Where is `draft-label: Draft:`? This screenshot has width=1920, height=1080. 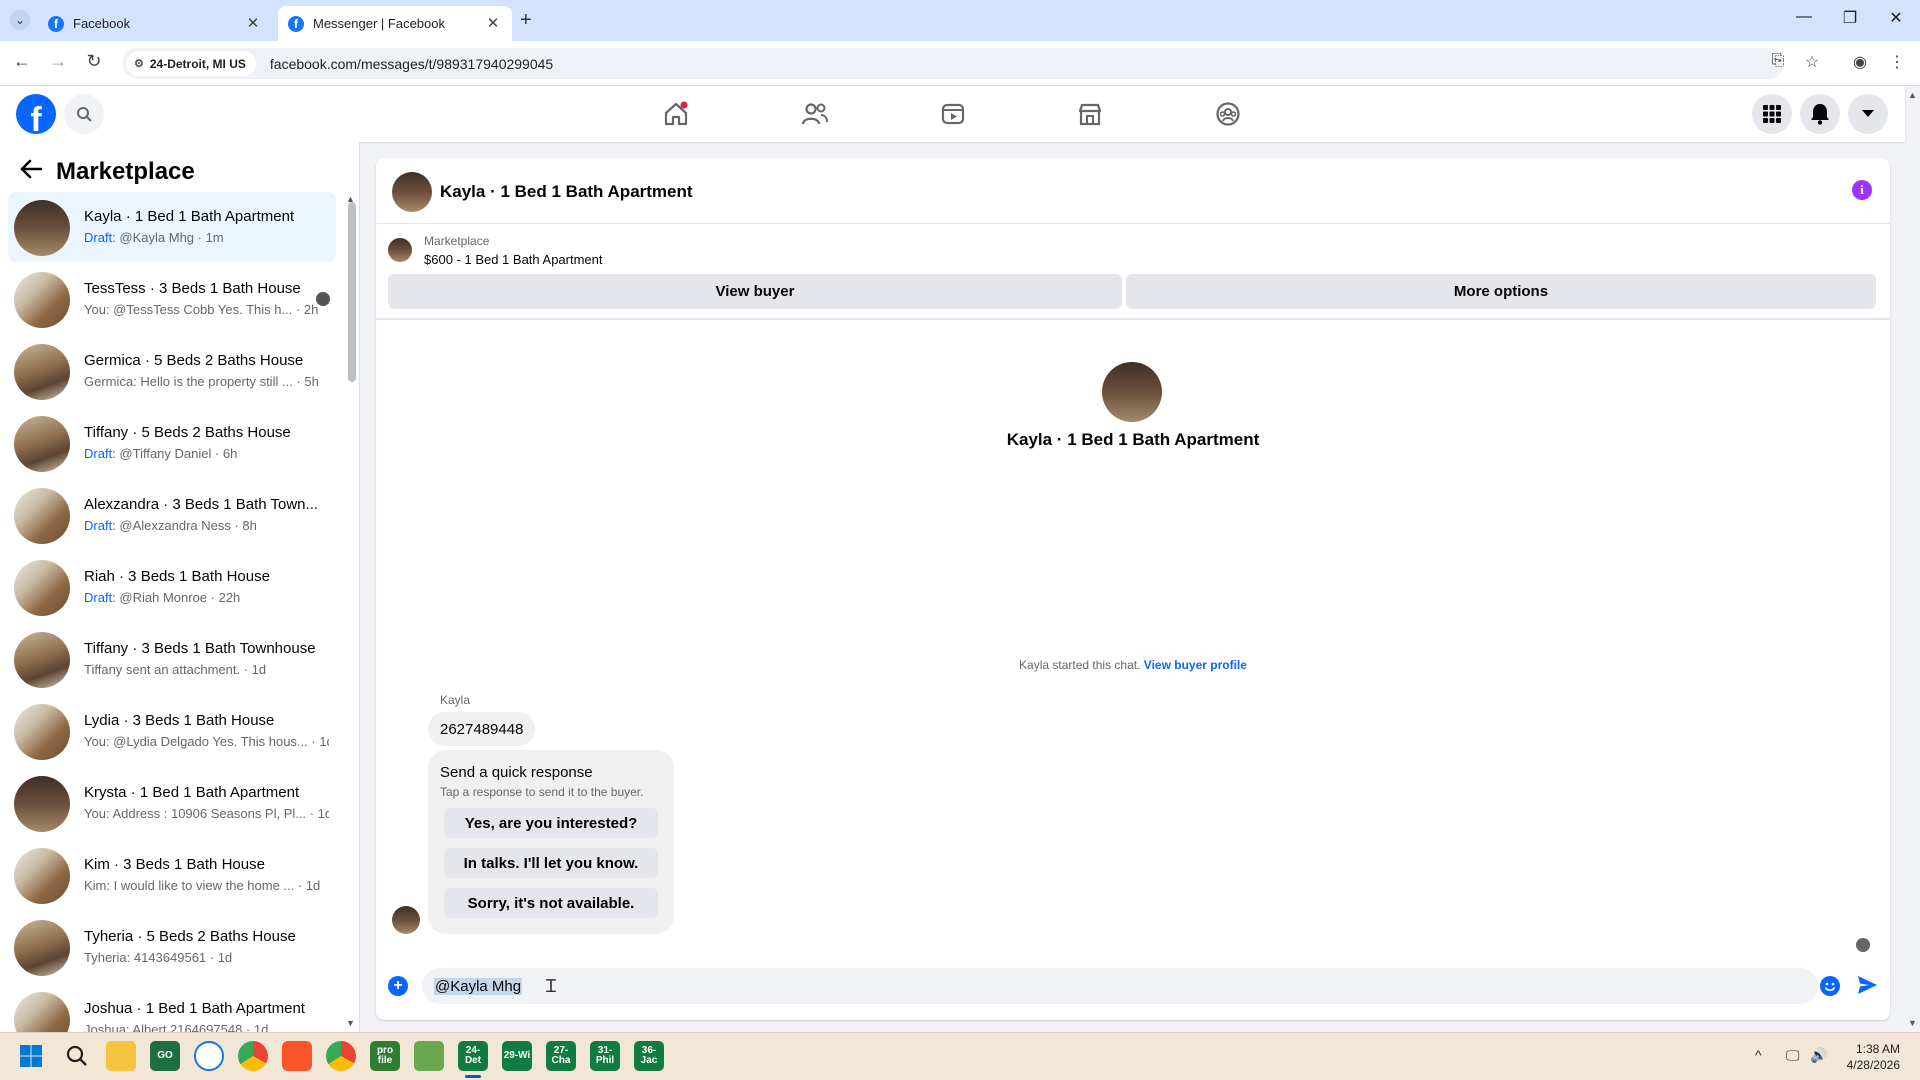 draft-label: Draft: is located at coordinates (100, 525).